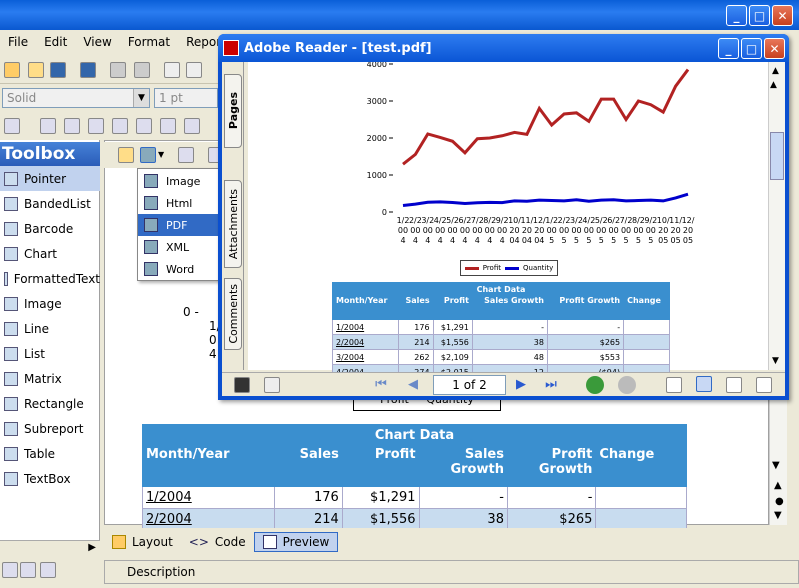  Describe the element at coordinates (172, 70) in the screenshot. I see `cut-icon` at that location.